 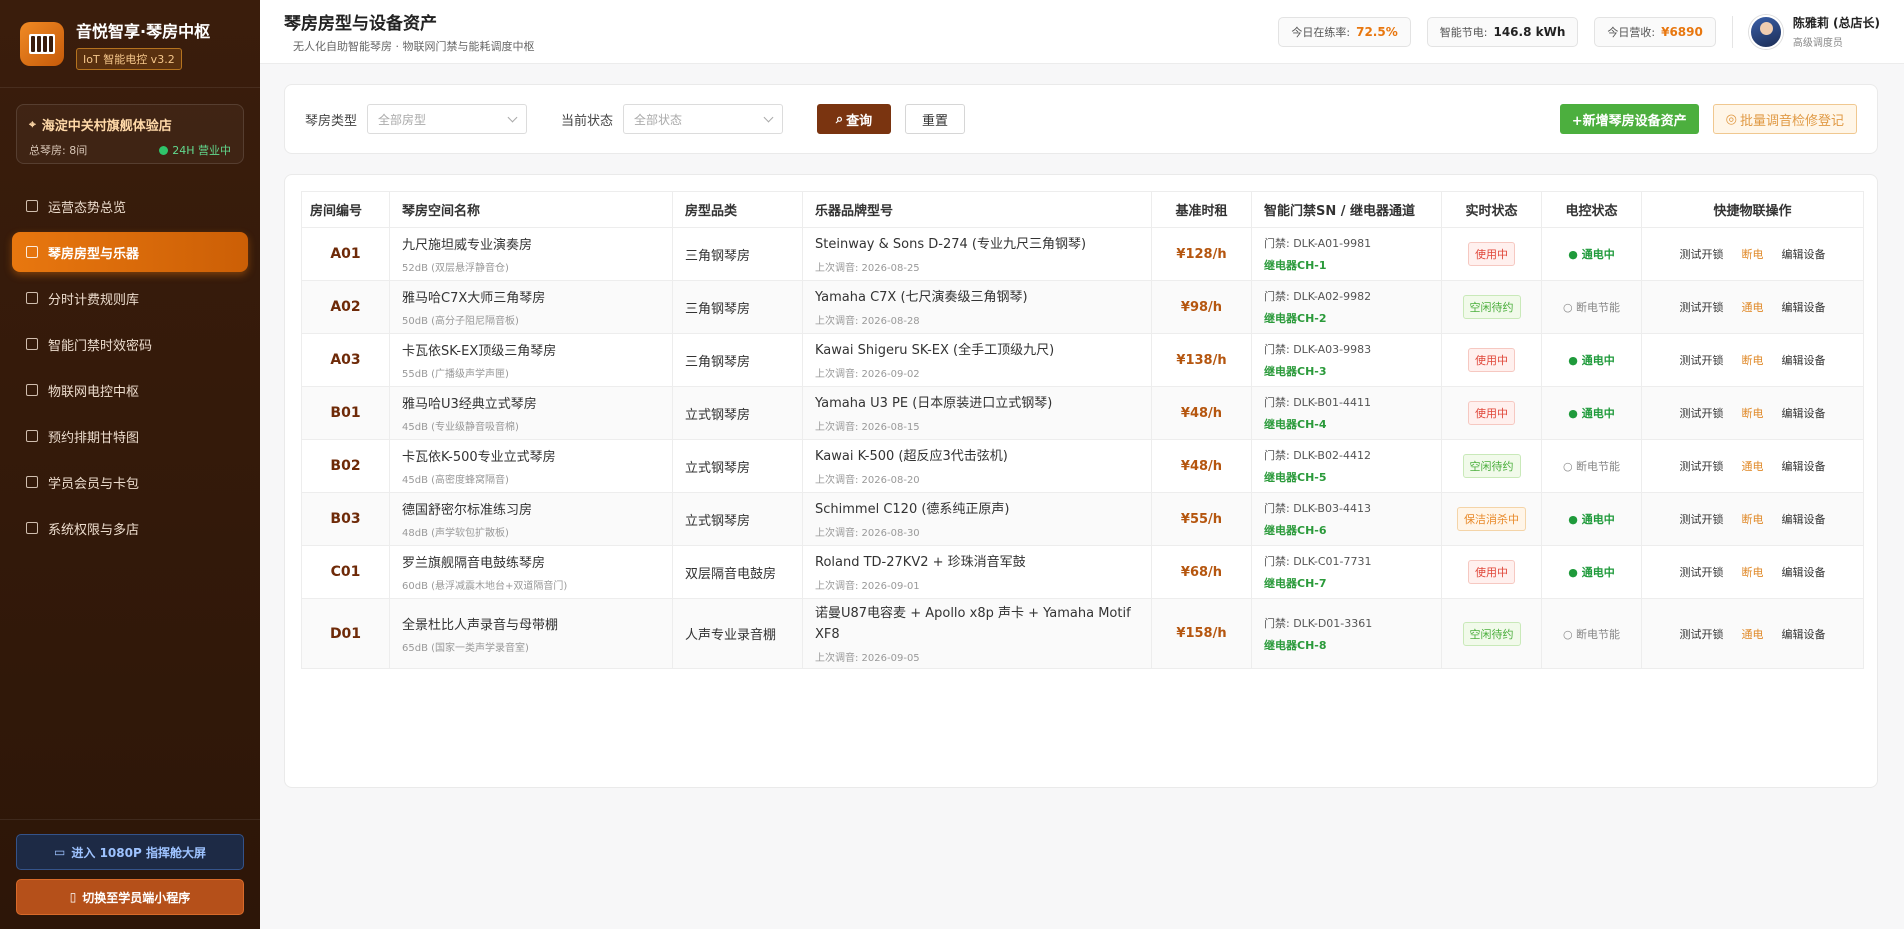 I want to click on room-name-cell: 全景杜比人声录音与母带棚 65dB (国家一类声学录音室), so click(x=531, y=633).